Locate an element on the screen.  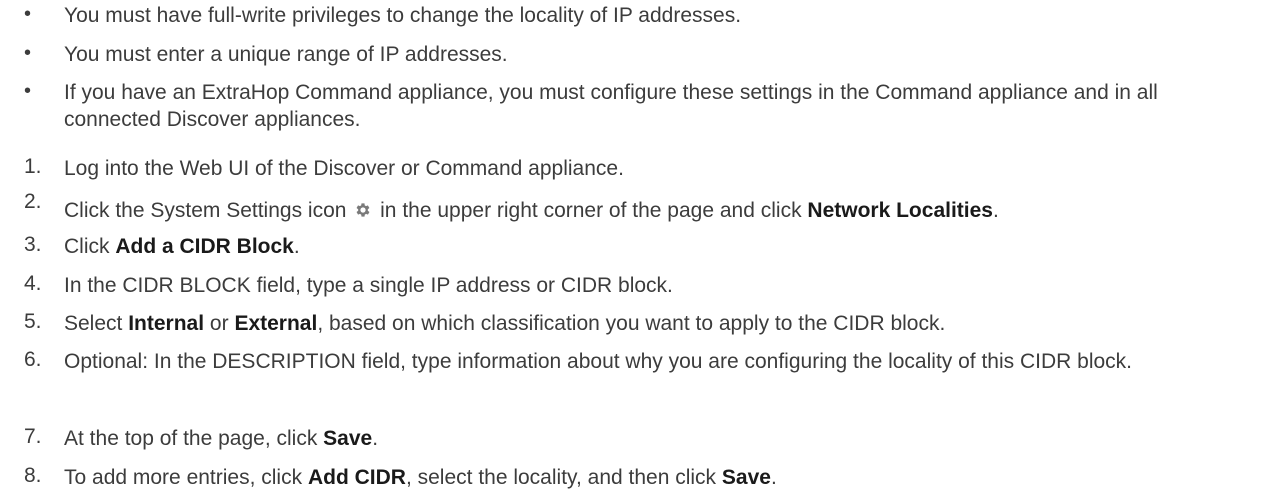
step-number: 5. is located at coordinates (33, 321).